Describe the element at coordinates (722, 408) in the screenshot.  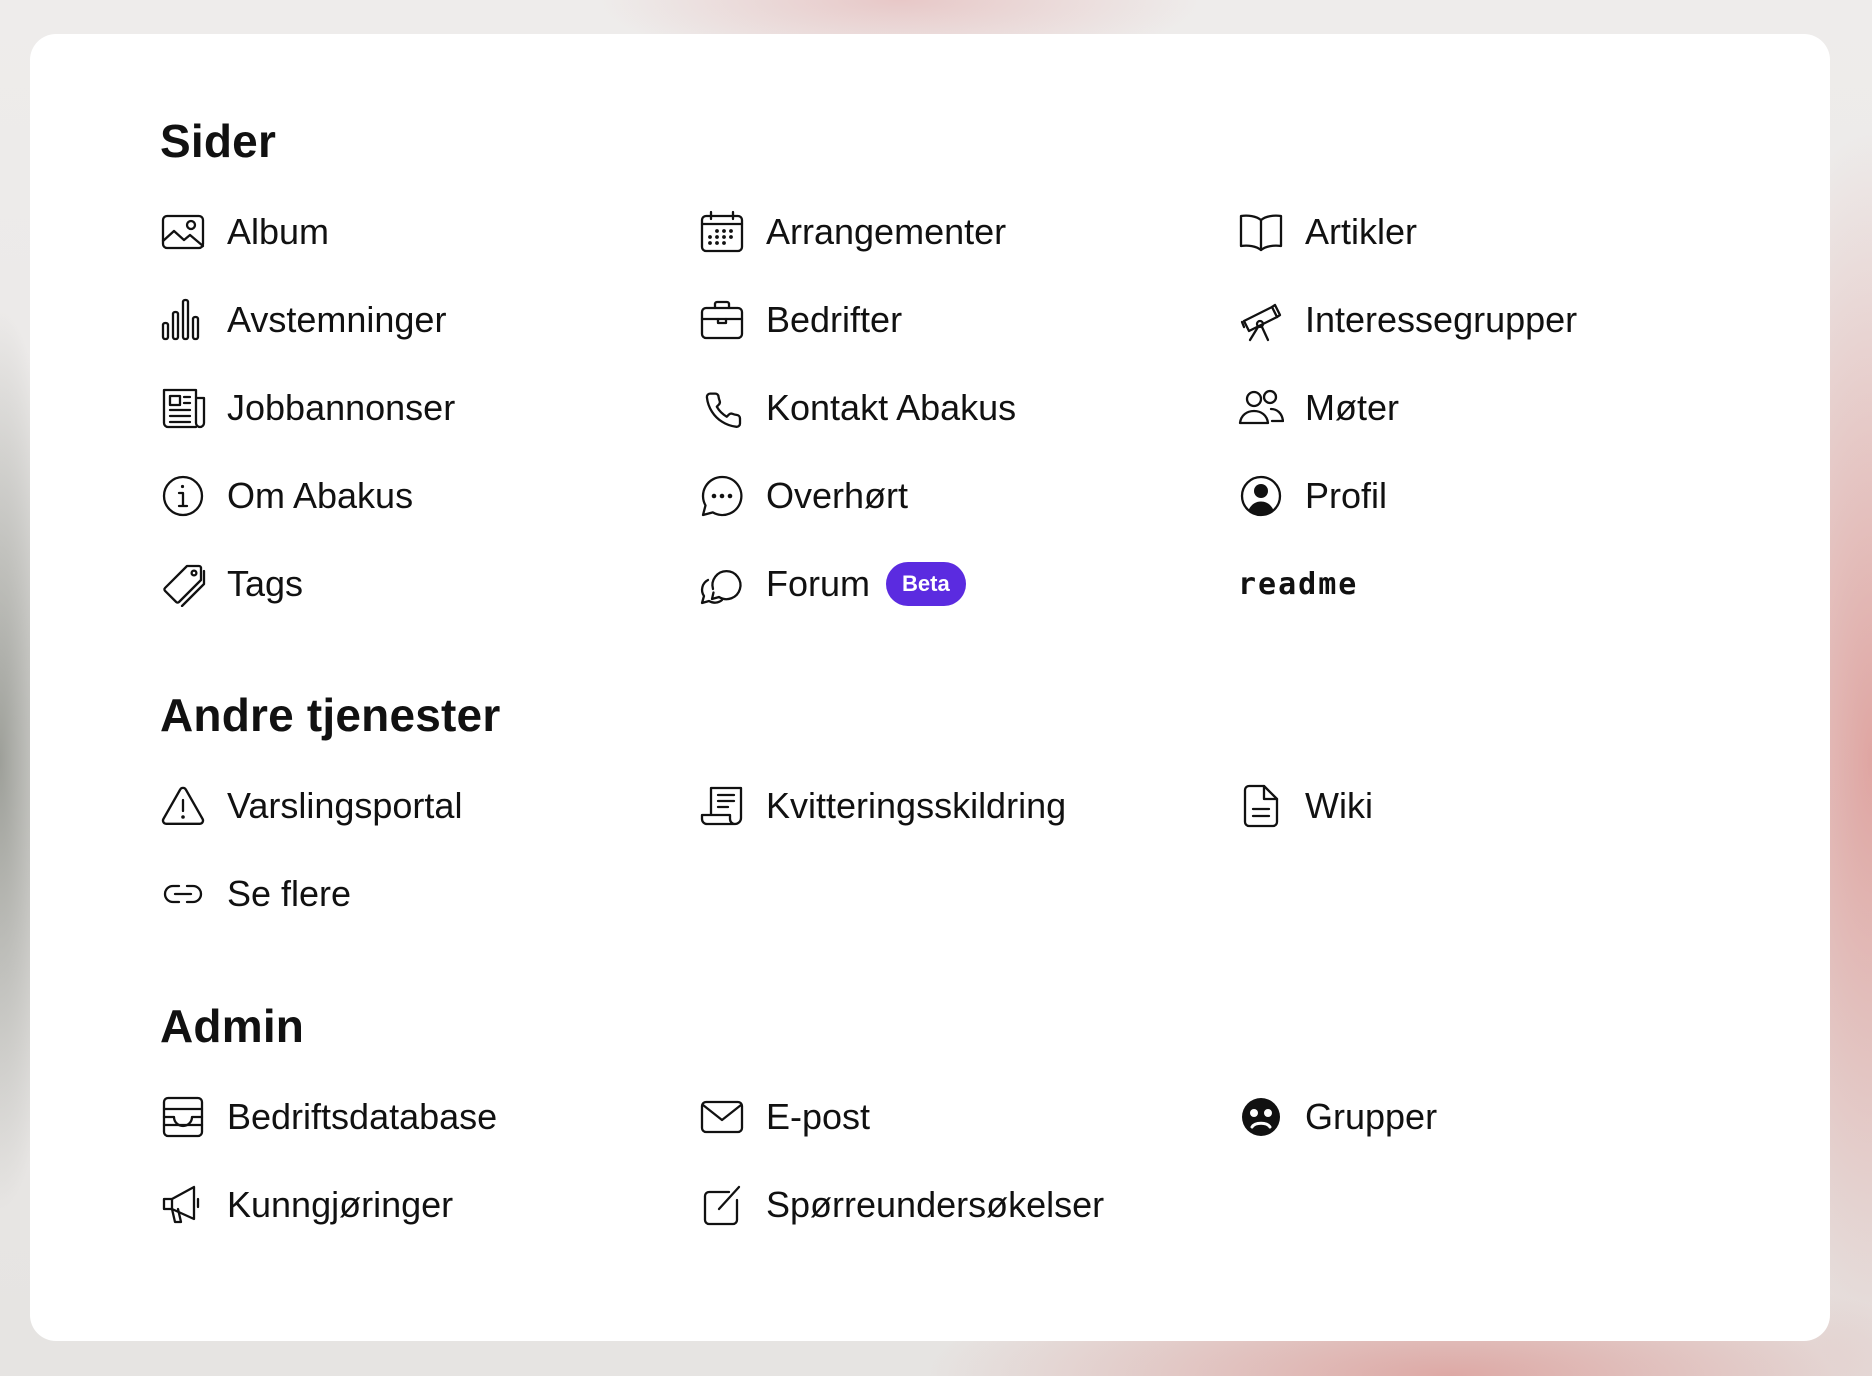
I see `phone-icon` at that location.